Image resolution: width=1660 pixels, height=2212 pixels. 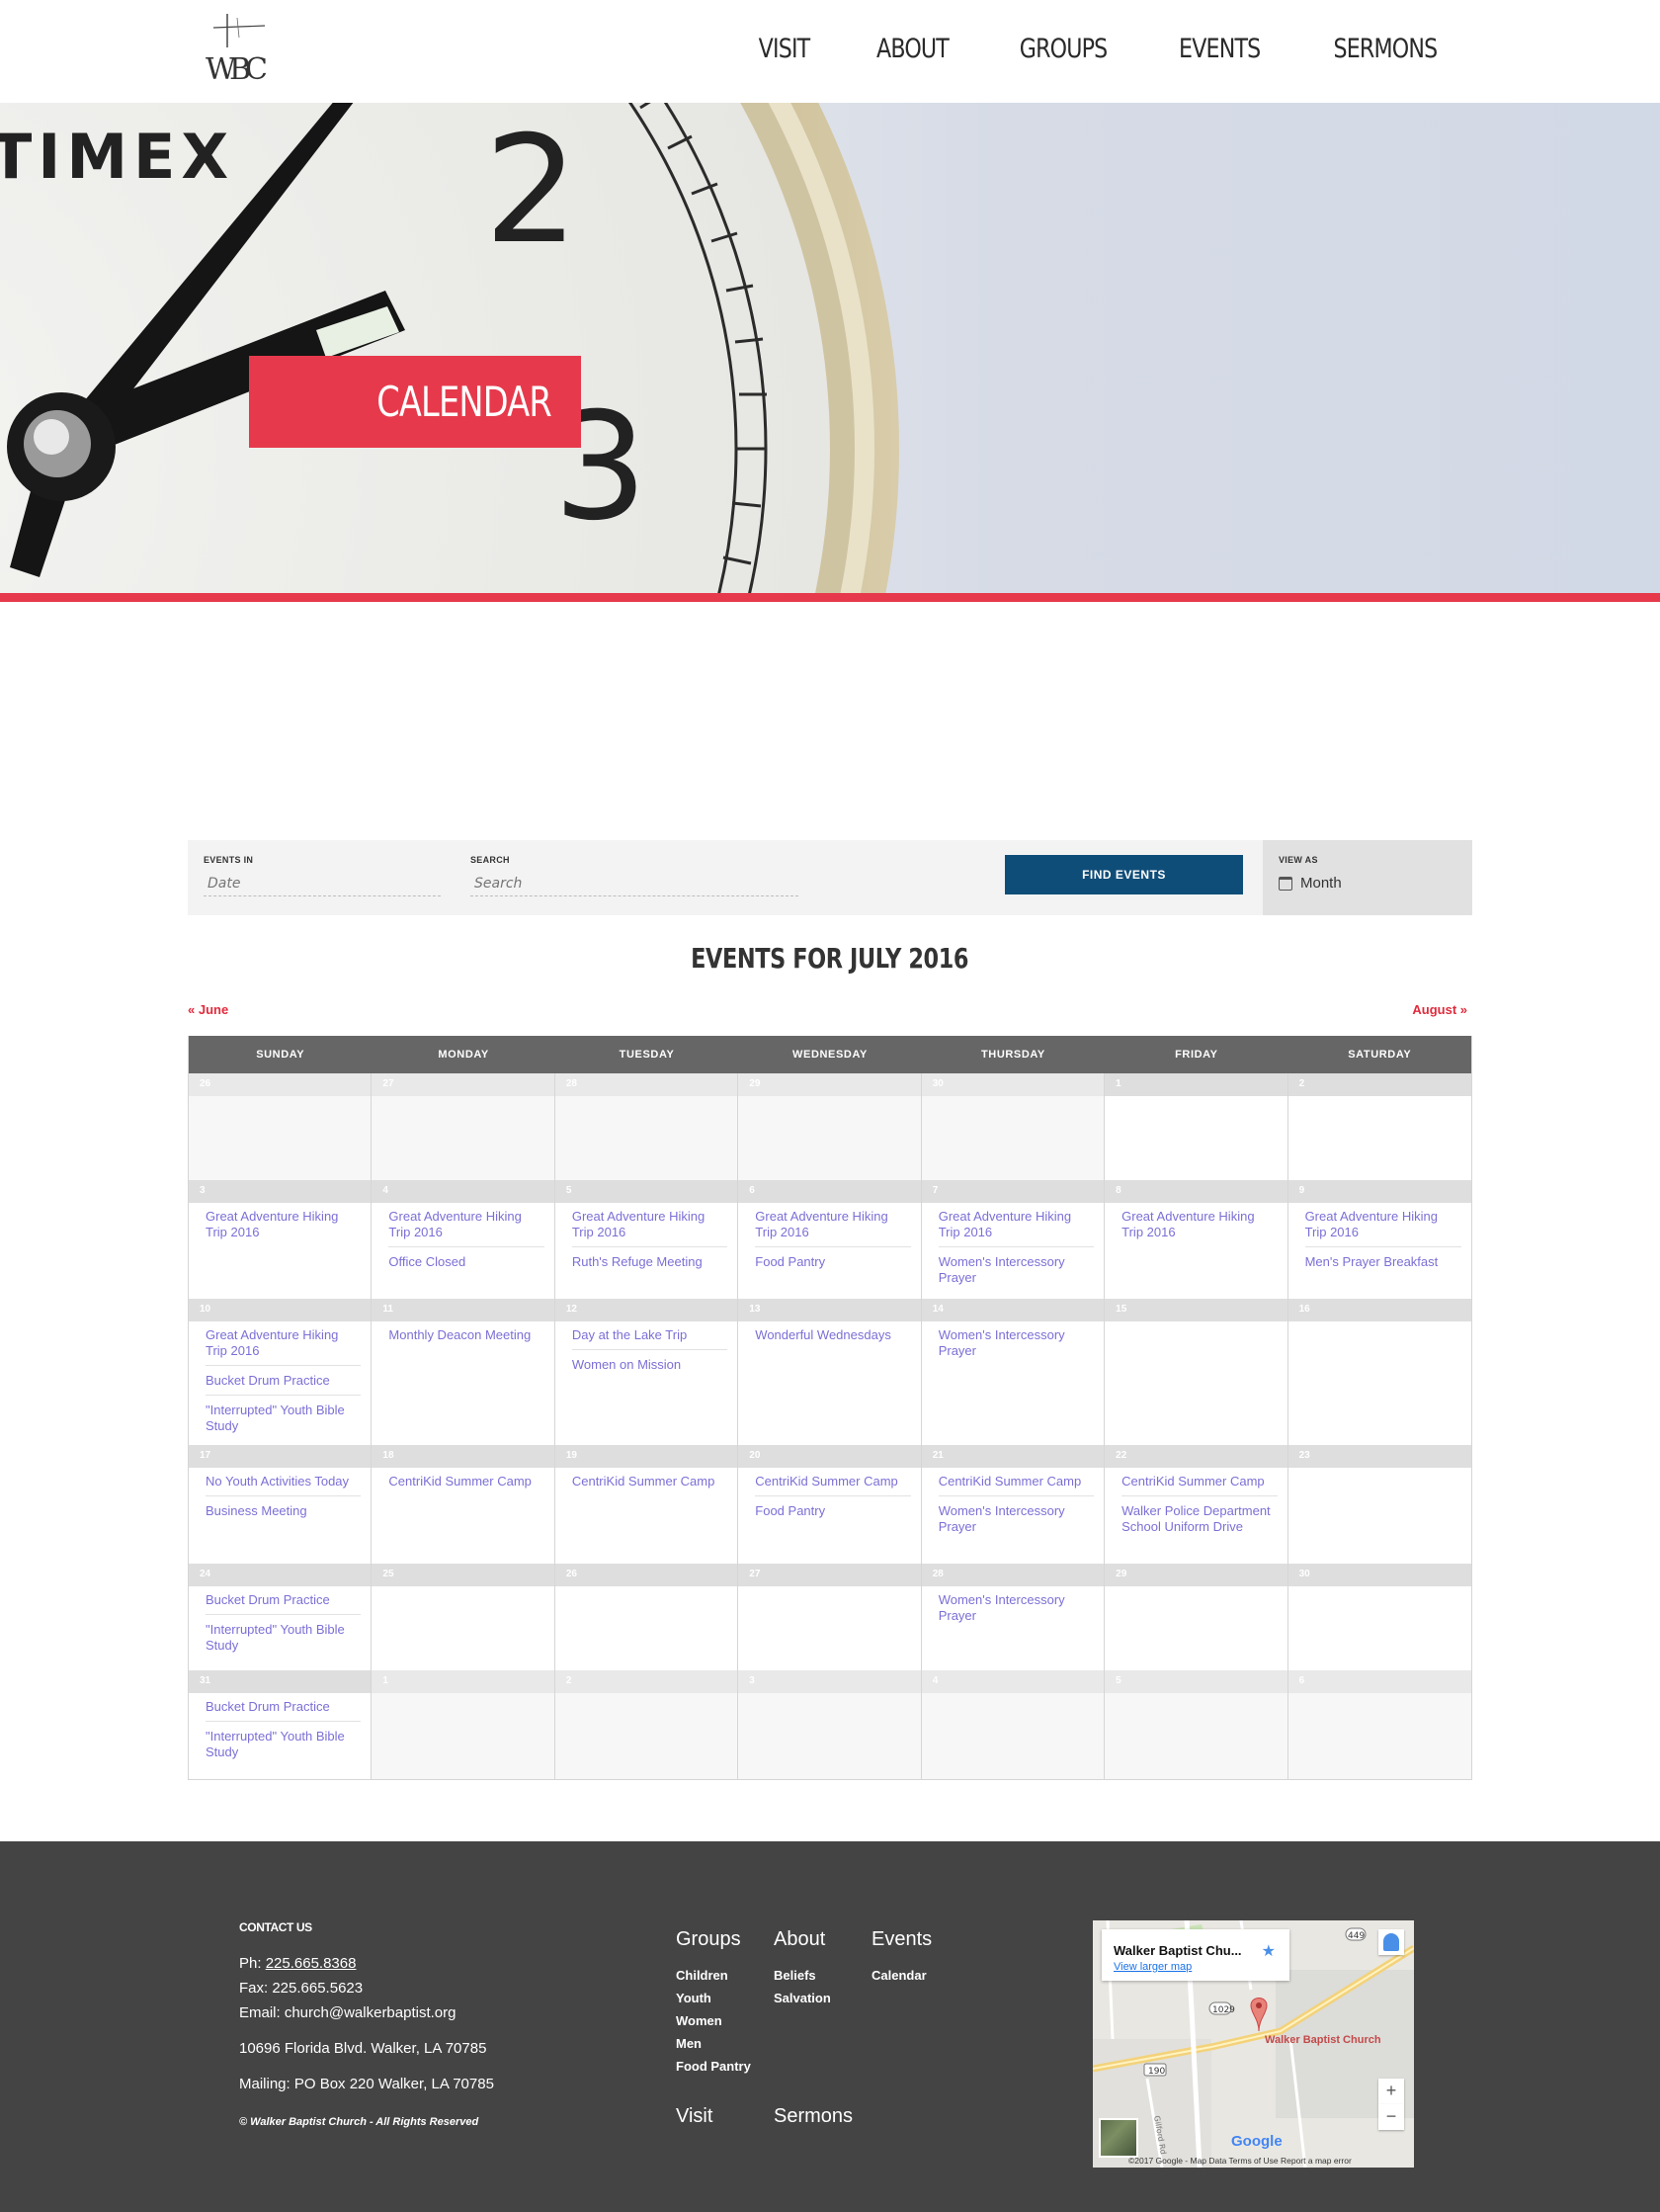 What do you see at coordinates (1391, 2117) in the screenshot?
I see `zoom-out-button: −` at bounding box center [1391, 2117].